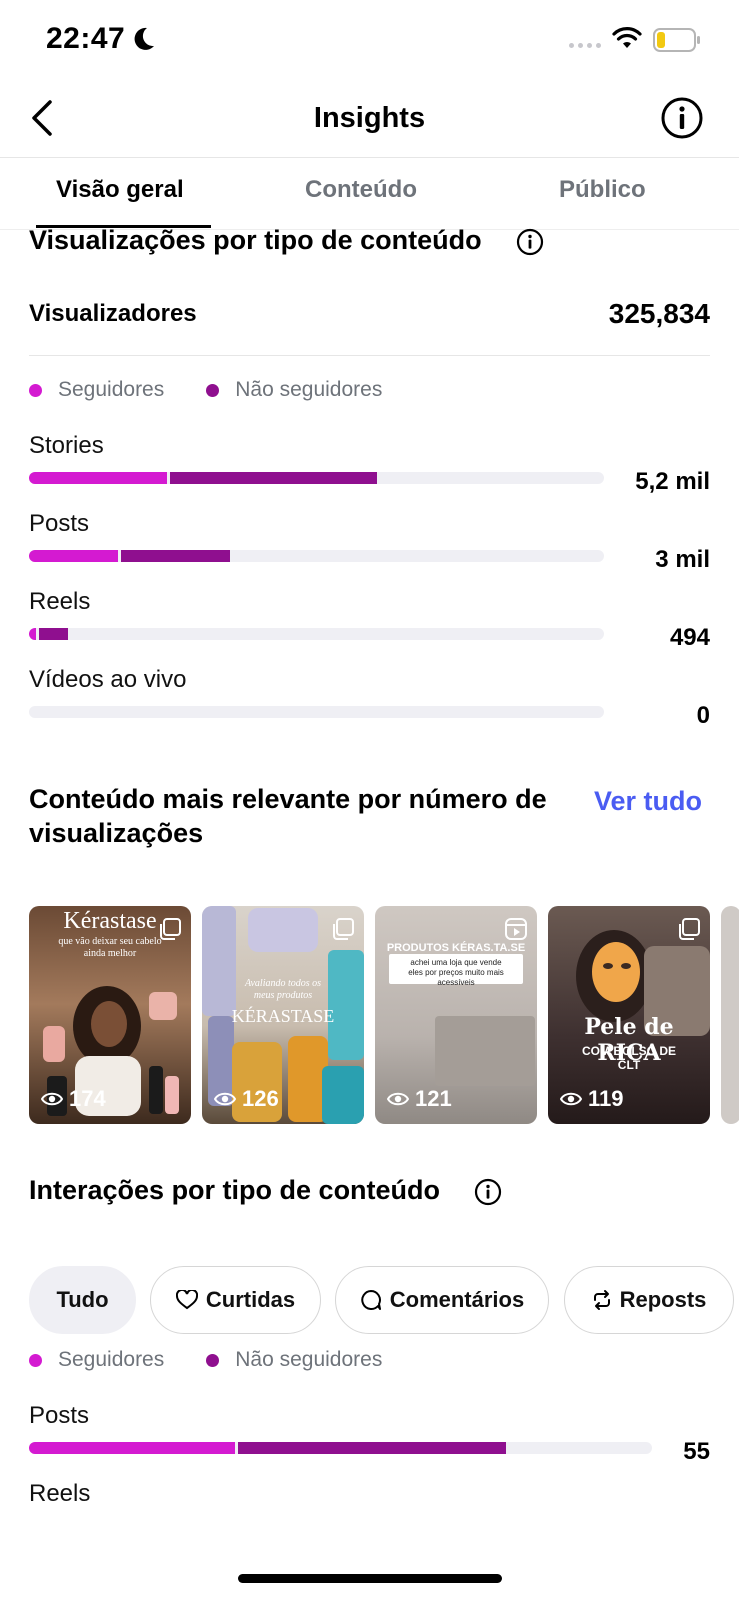 Image resolution: width=739 pixels, height=1600 pixels. What do you see at coordinates (369, 546) in the screenshot?
I see `views-bar-row: Posts 3 mil` at bounding box center [369, 546].